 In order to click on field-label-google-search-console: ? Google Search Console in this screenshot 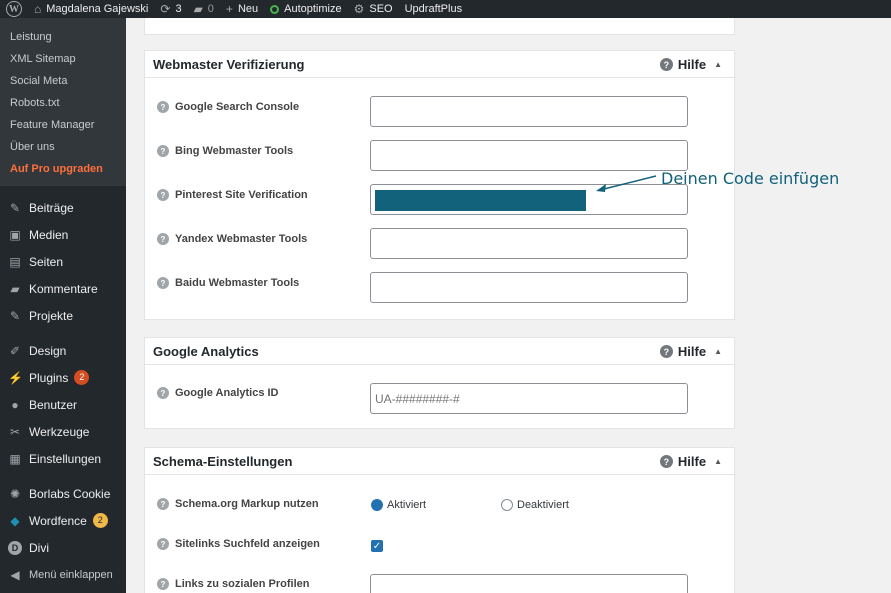, I will do `click(228, 107)`.